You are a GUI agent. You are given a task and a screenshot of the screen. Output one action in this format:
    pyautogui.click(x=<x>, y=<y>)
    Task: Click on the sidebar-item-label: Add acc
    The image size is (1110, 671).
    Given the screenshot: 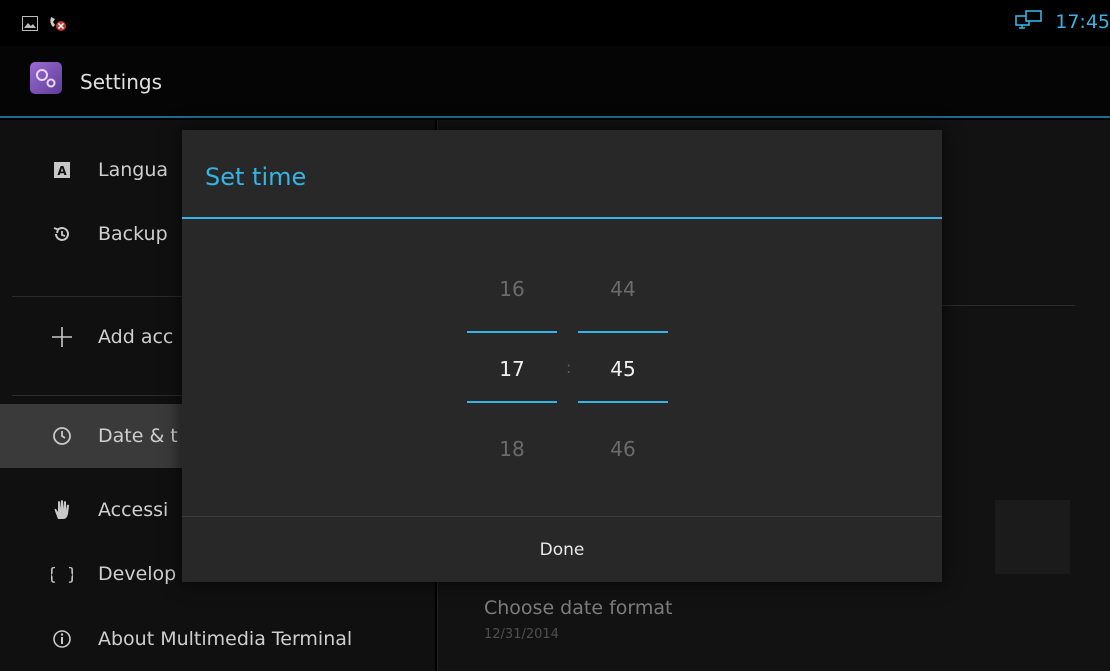 What is the action you would take?
    pyautogui.click(x=136, y=337)
    